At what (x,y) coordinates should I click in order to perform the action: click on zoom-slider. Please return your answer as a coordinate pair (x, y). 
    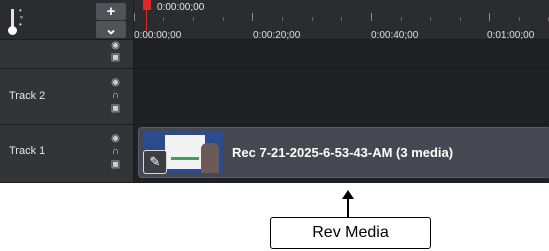
    Looking at the image, I should click on (13, 21).